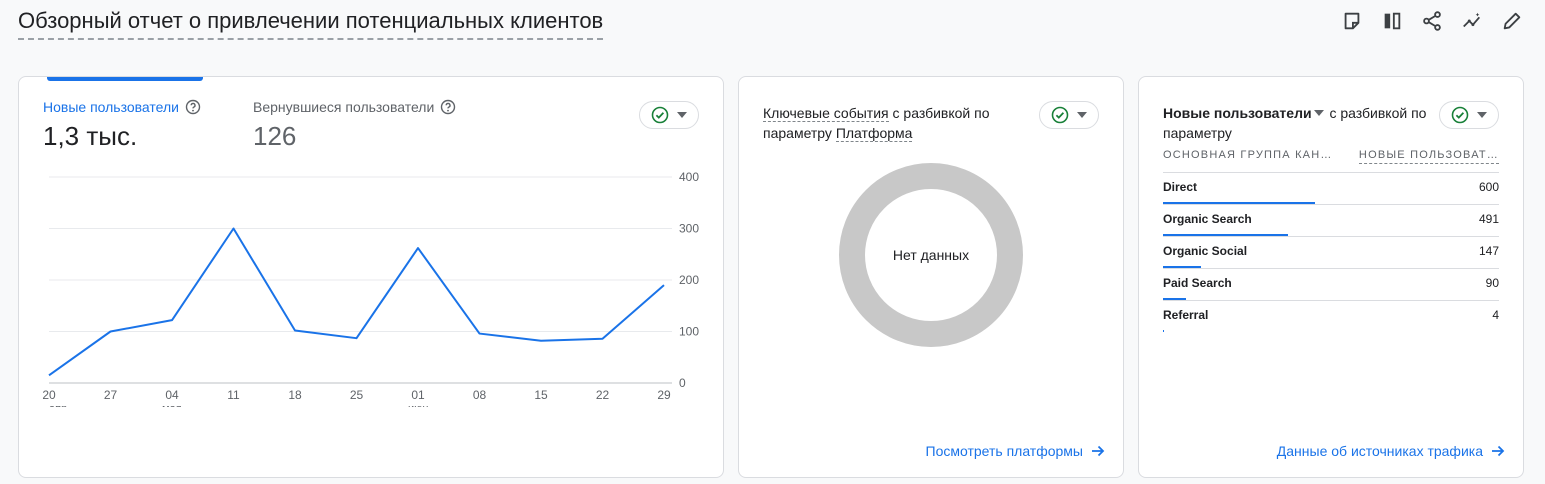 Image resolution: width=1545 pixels, height=484 pixels. Describe the element at coordinates (541, 395) in the screenshot. I see `x-tick-label: 15` at that location.